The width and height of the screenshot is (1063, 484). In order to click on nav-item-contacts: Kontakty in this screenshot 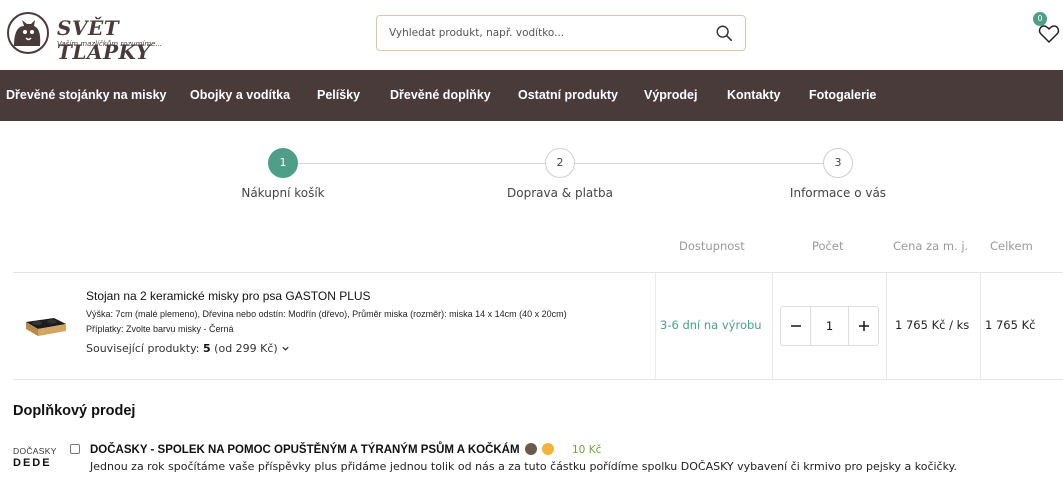, I will do `click(753, 95)`.